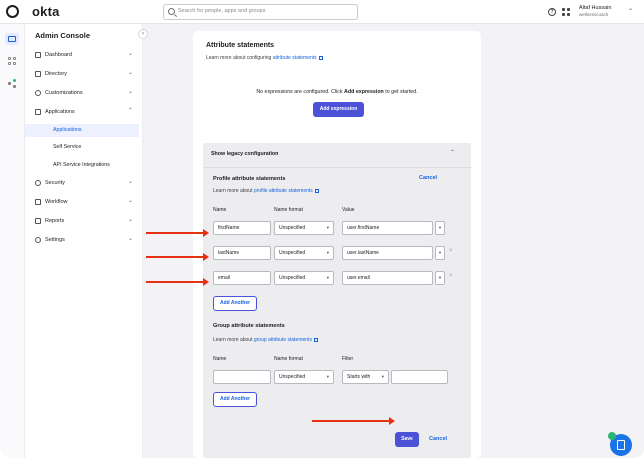 The height and width of the screenshot is (458, 644). What do you see at coordinates (242, 253) in the screenshot?
I see `attr-name-input: lastName` at bounding box center [242, 253].